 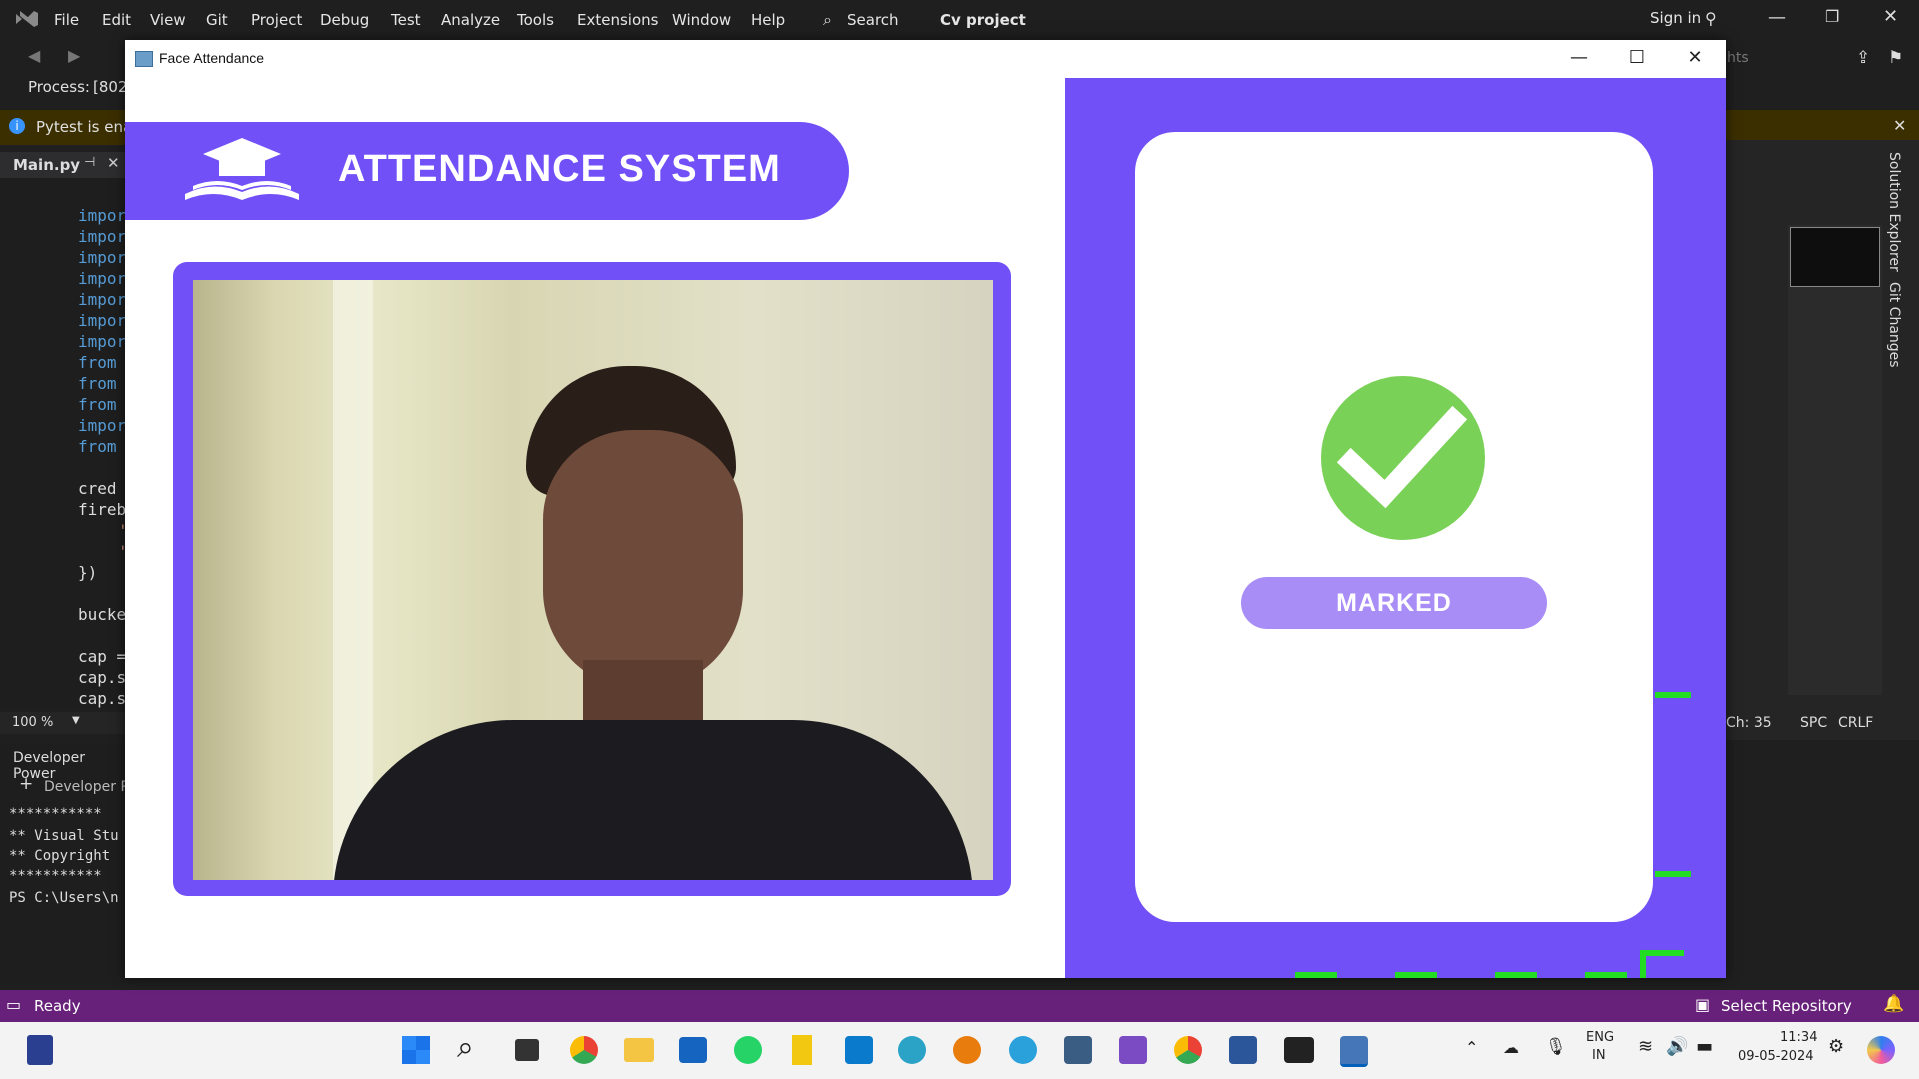 I want to click on edge-icon, so click(x=912, y=1050).